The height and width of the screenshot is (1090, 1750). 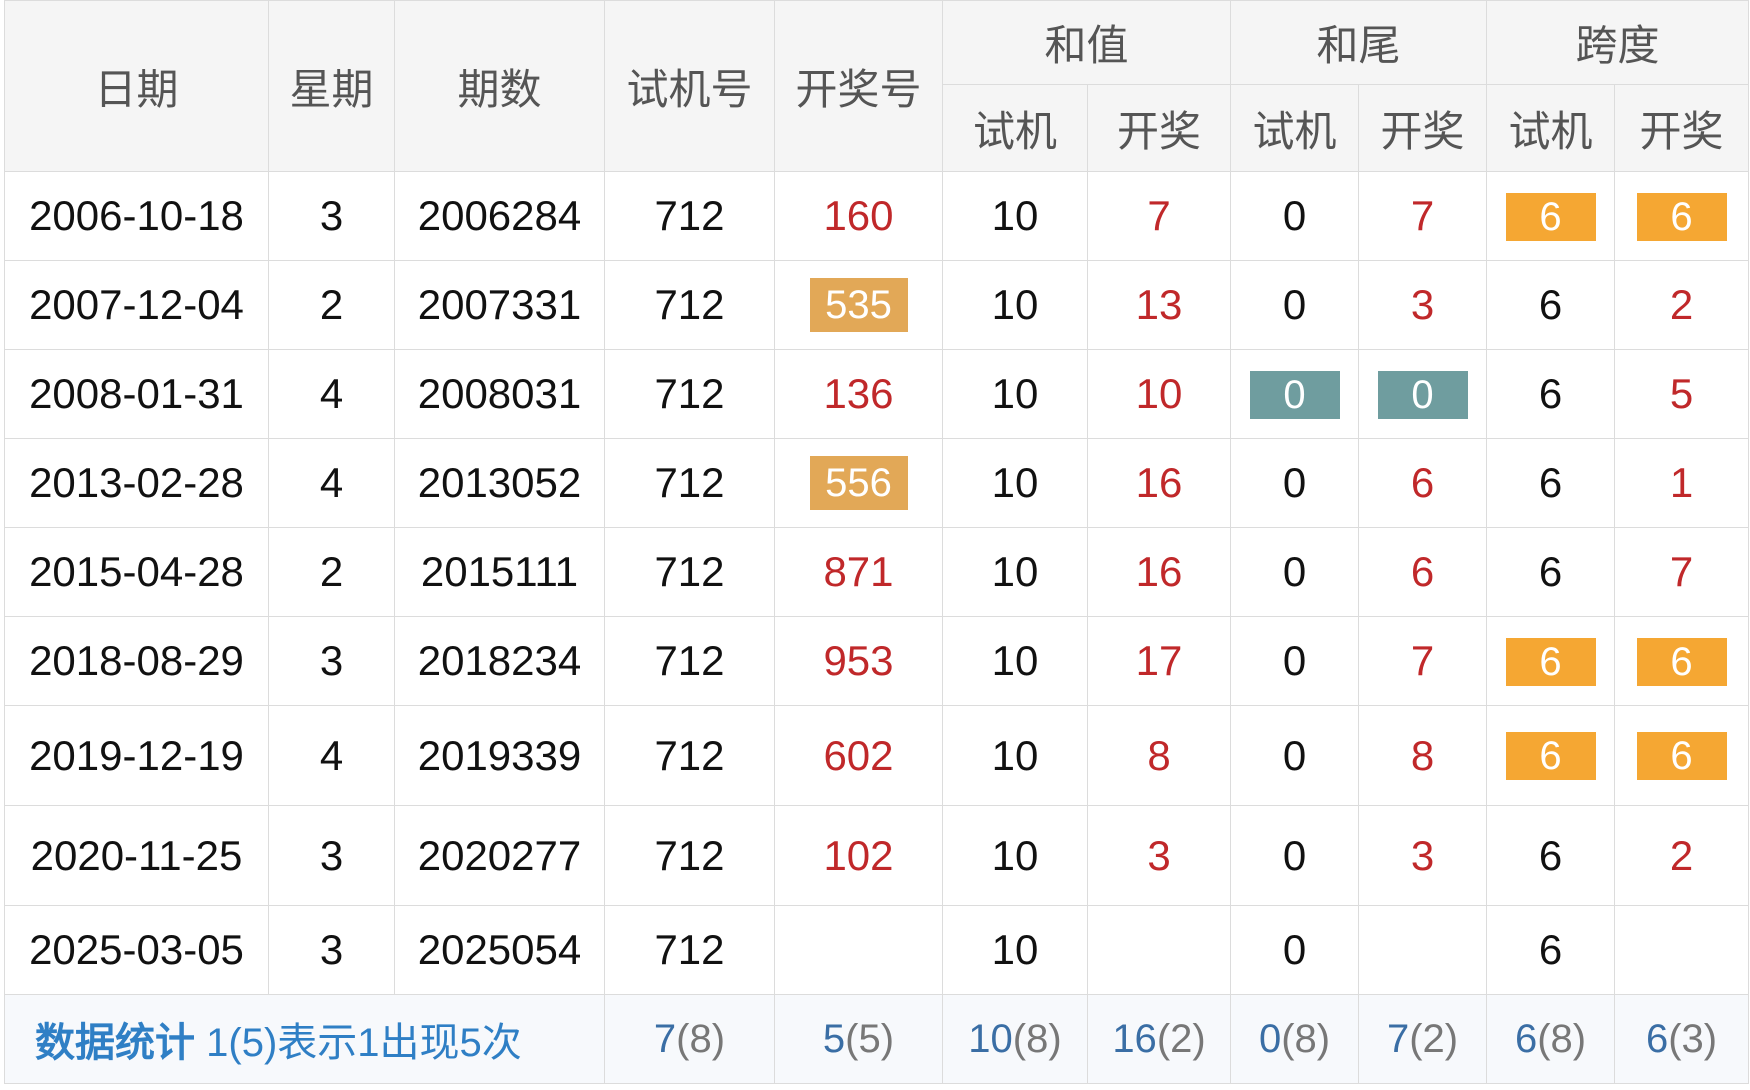 What do you see at coordinates (1682, 216) in the screenshot?
I see `cell-span-draw: 6` at bounding box center [1682, 216].